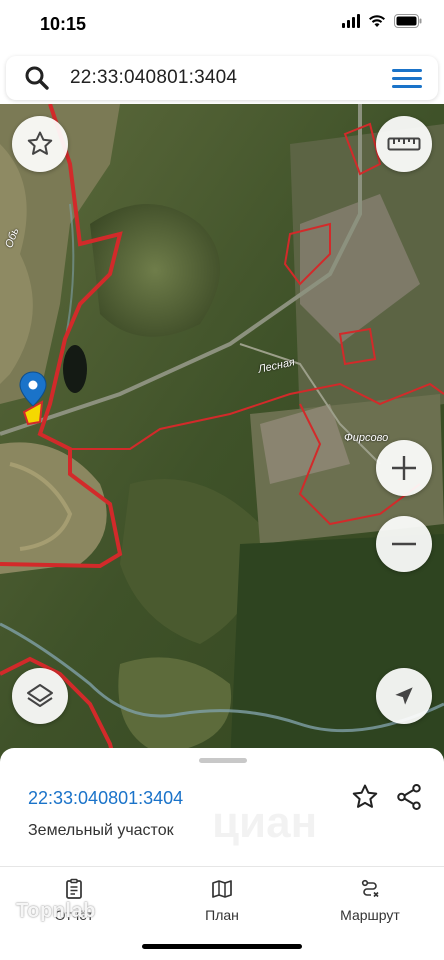  I want to click on hamburger-menu-icon, so click(407, 78).